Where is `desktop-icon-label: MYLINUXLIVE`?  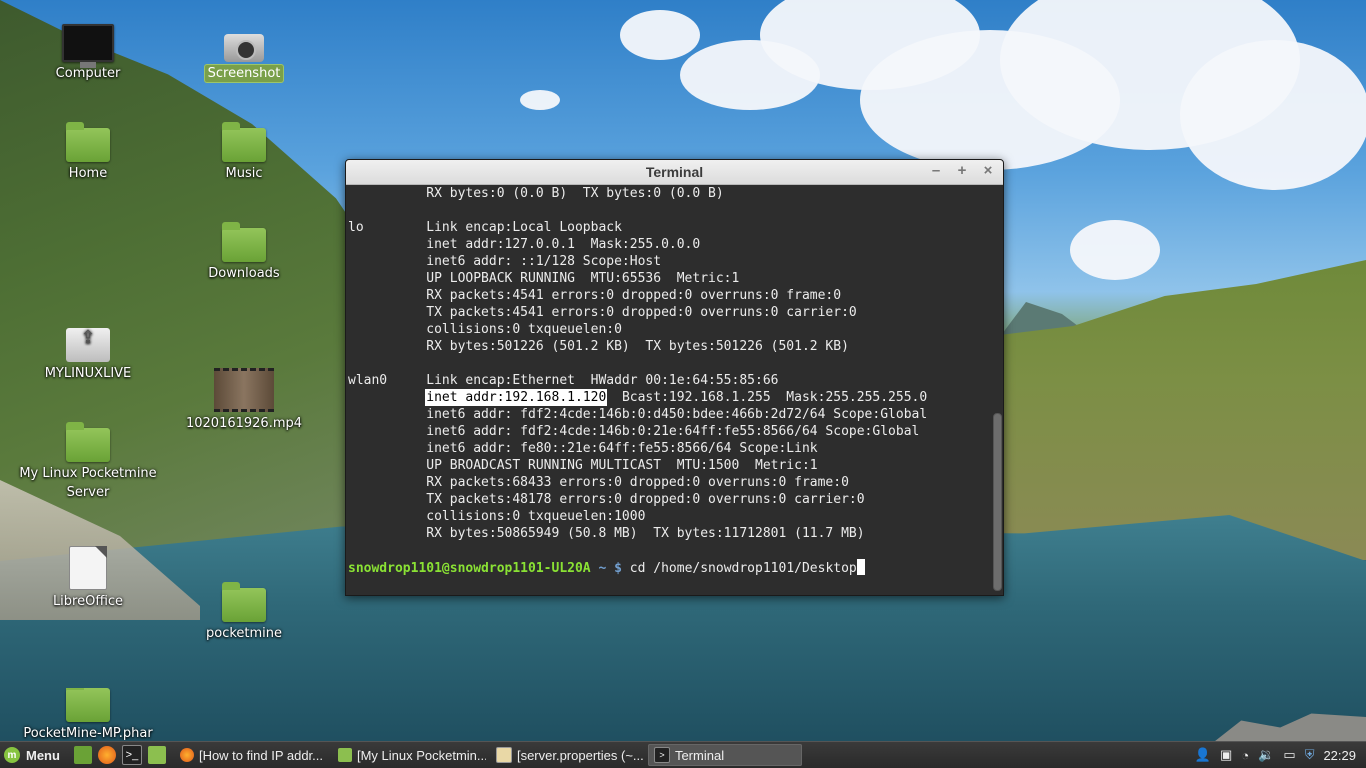
desktop-icon-label: MYLINUXLIVE is located at coordinates (88, 373).